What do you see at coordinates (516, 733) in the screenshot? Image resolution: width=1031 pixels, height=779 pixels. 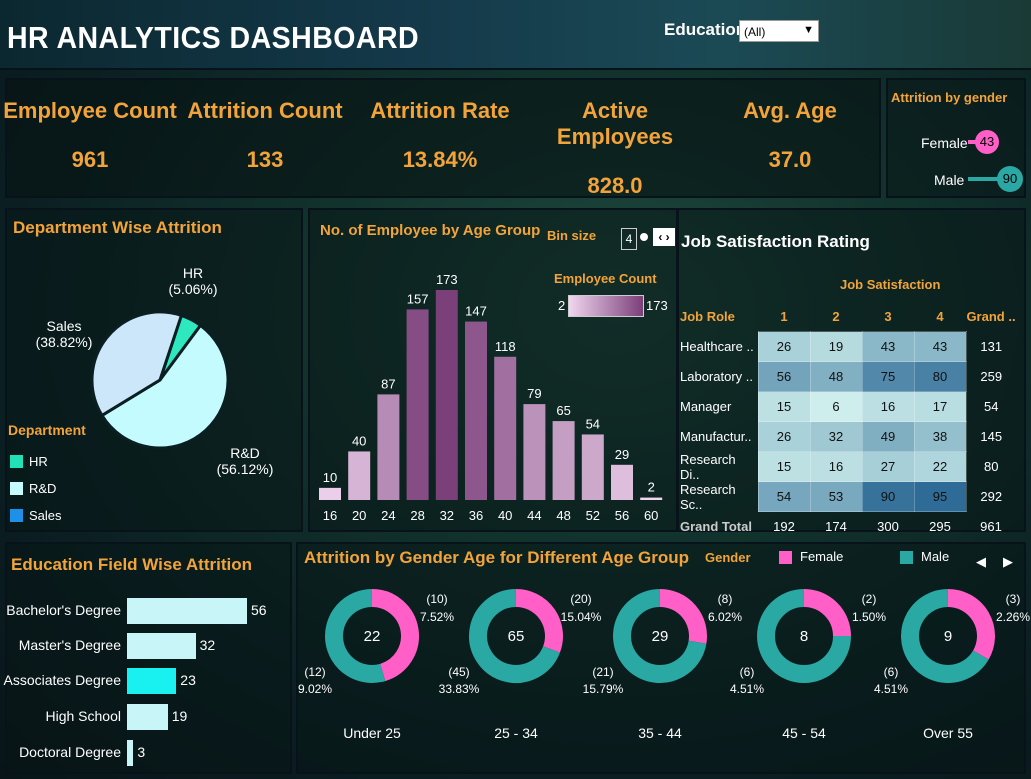 I see `age-group-label: 25 - 34` at bounding box center [516, 733].